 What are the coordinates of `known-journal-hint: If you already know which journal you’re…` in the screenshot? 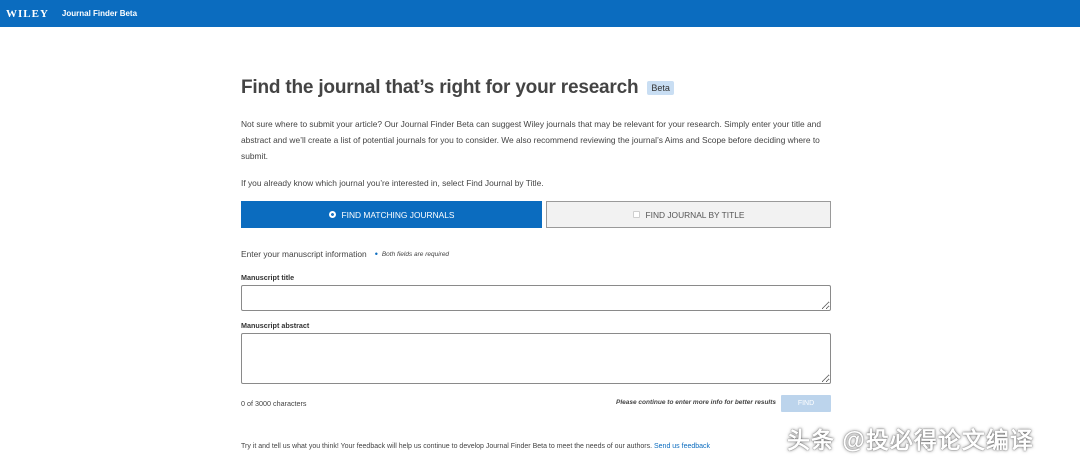 It's located at (392, 183).